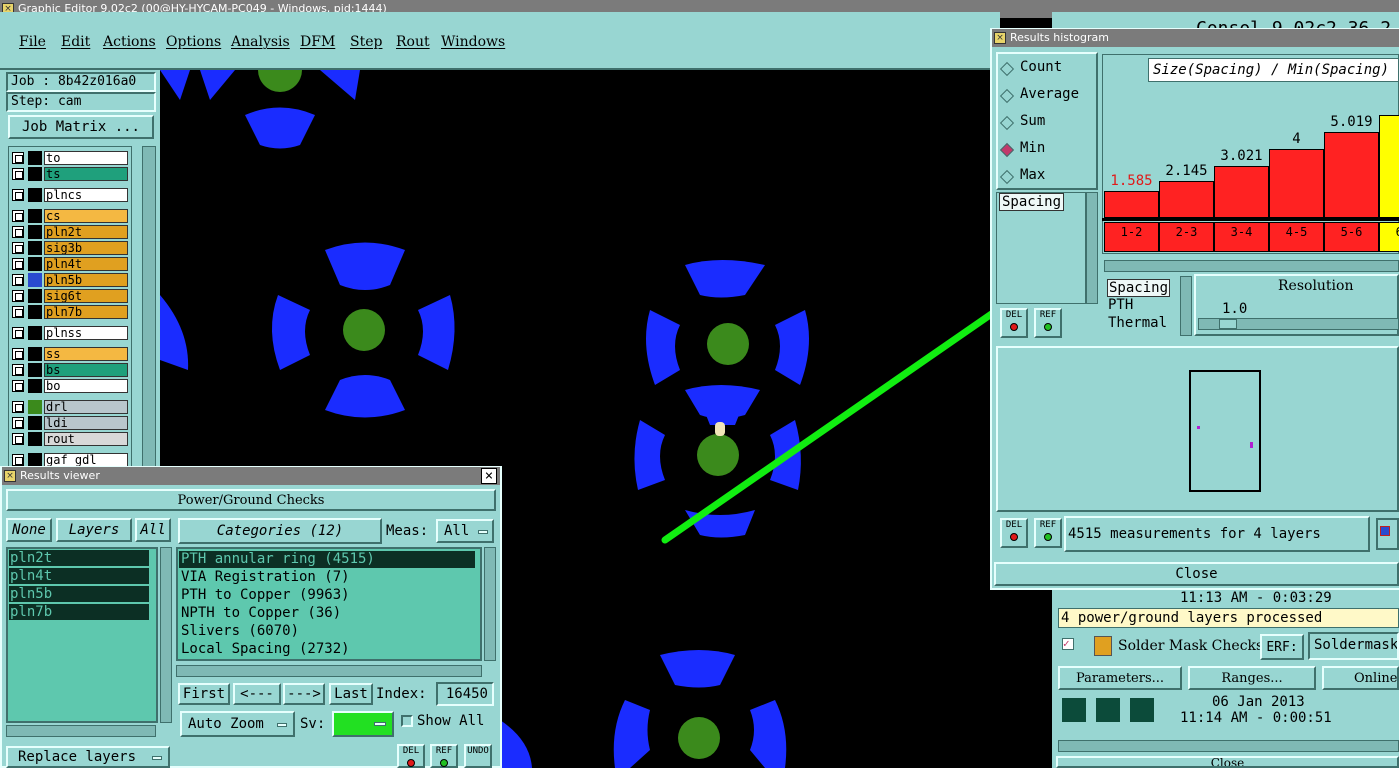 This screenshot has height=768, width=1399. What do you see at coordinates (1298, 324) in the screenshot?
I see `resolution-slider` at bounding box center [1298, 324].